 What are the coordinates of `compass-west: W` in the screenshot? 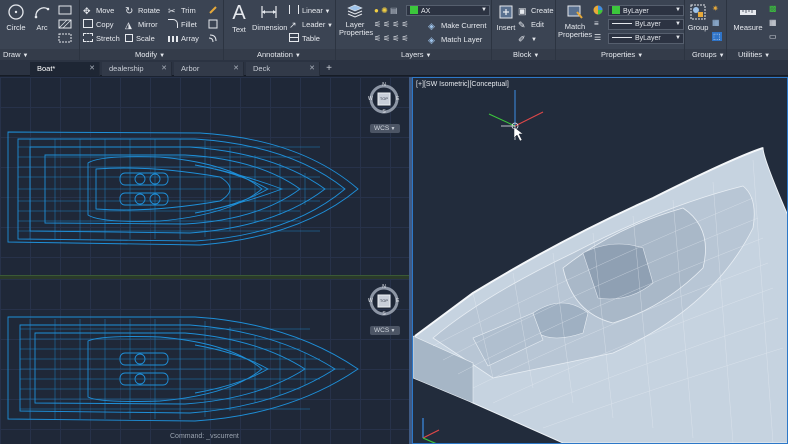 It's located at (370, 301).